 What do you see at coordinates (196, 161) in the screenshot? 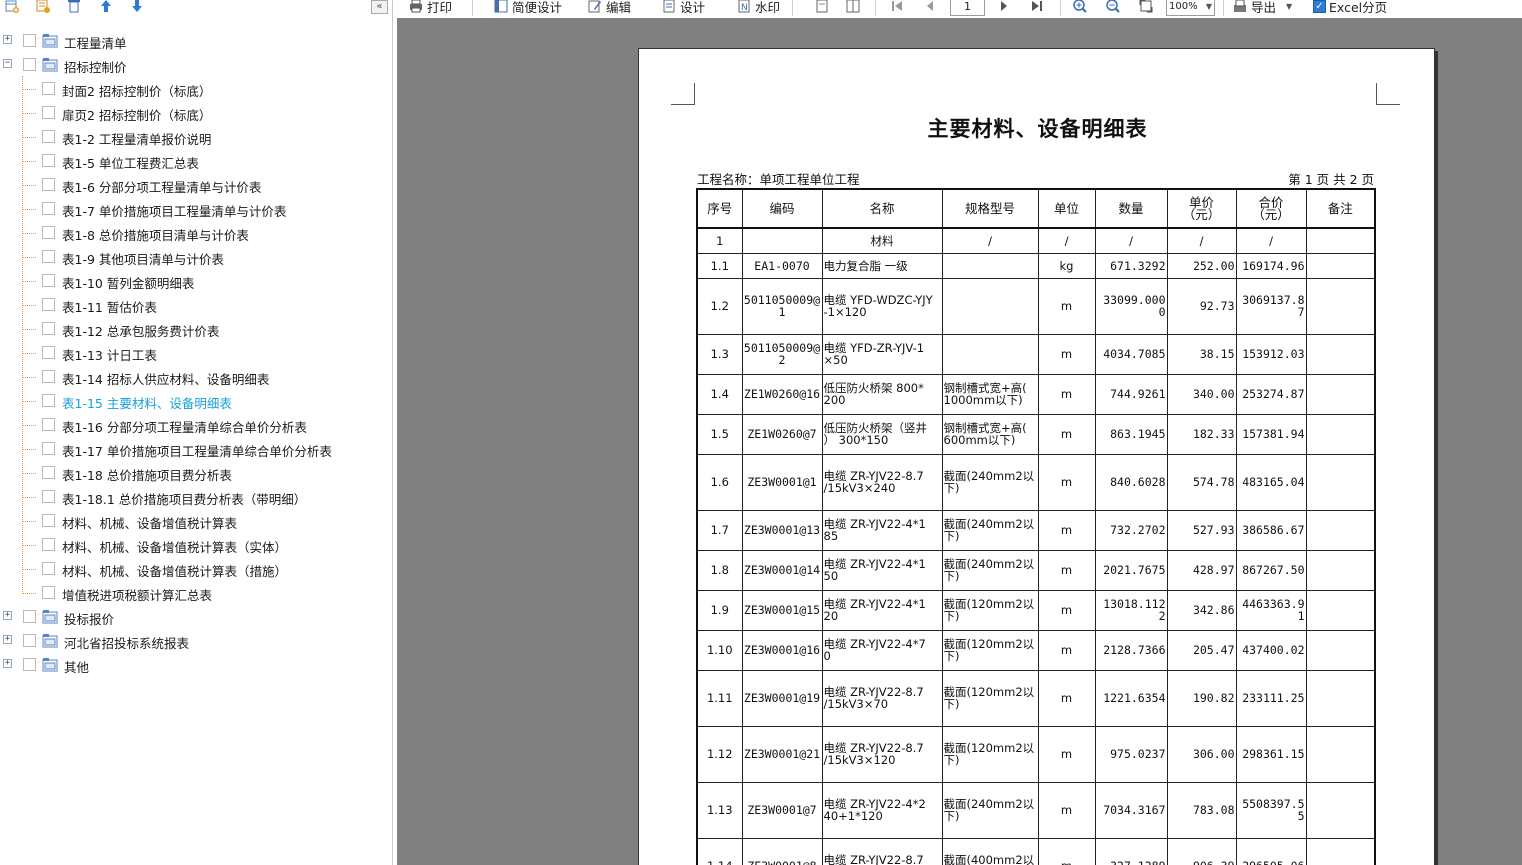
I see `tree-item: 表1-5 单位工程费汇总表` at bounding box center [196, 161].